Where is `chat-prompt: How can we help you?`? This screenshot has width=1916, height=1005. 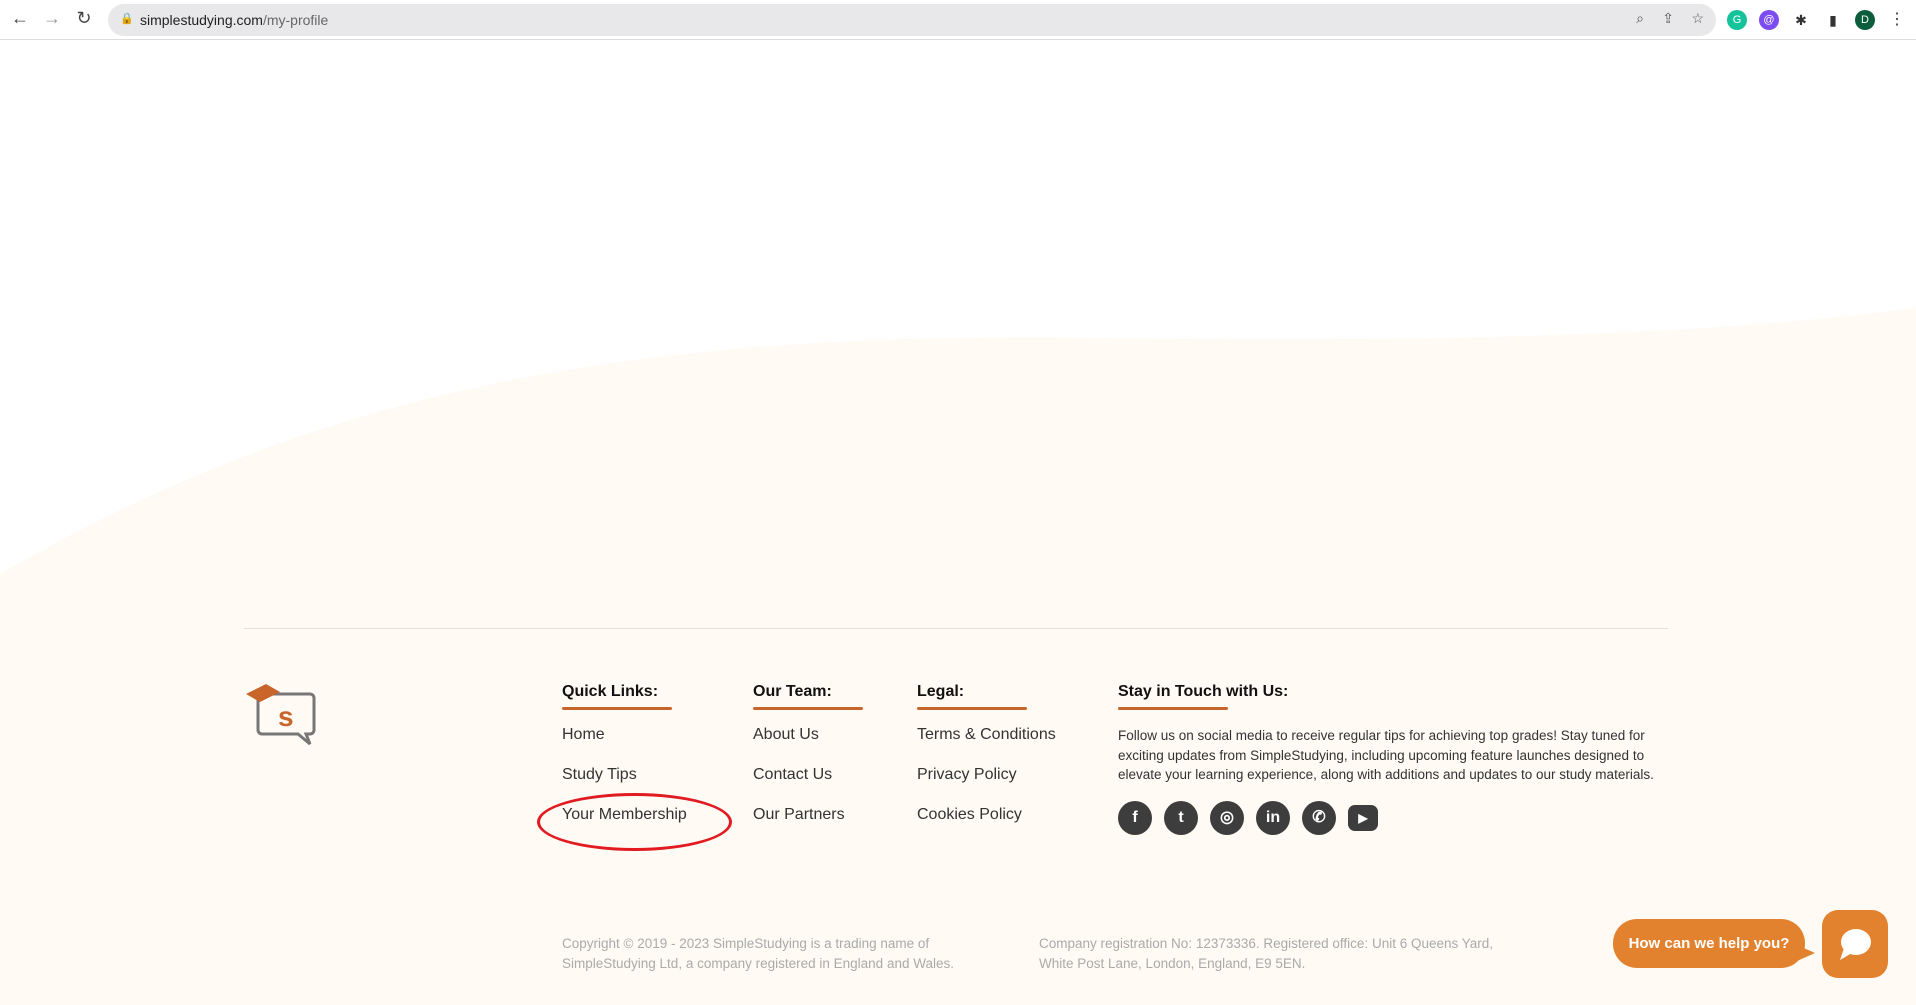 chat-prompt: How can we help you? is located at coordinates (1714, 943).